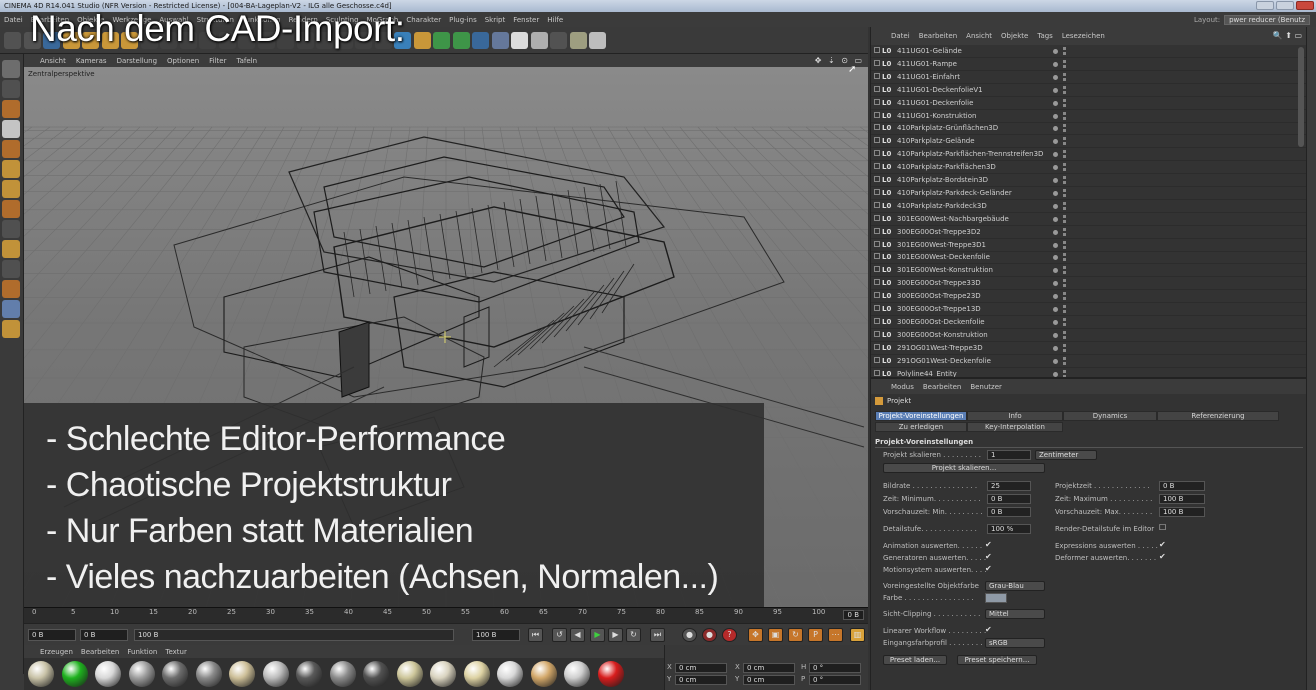 This screenshot has width=1316, height=690. I want to click on object-row: L0 300EG00Ost-Treppe3D2, so click(1089, 232).